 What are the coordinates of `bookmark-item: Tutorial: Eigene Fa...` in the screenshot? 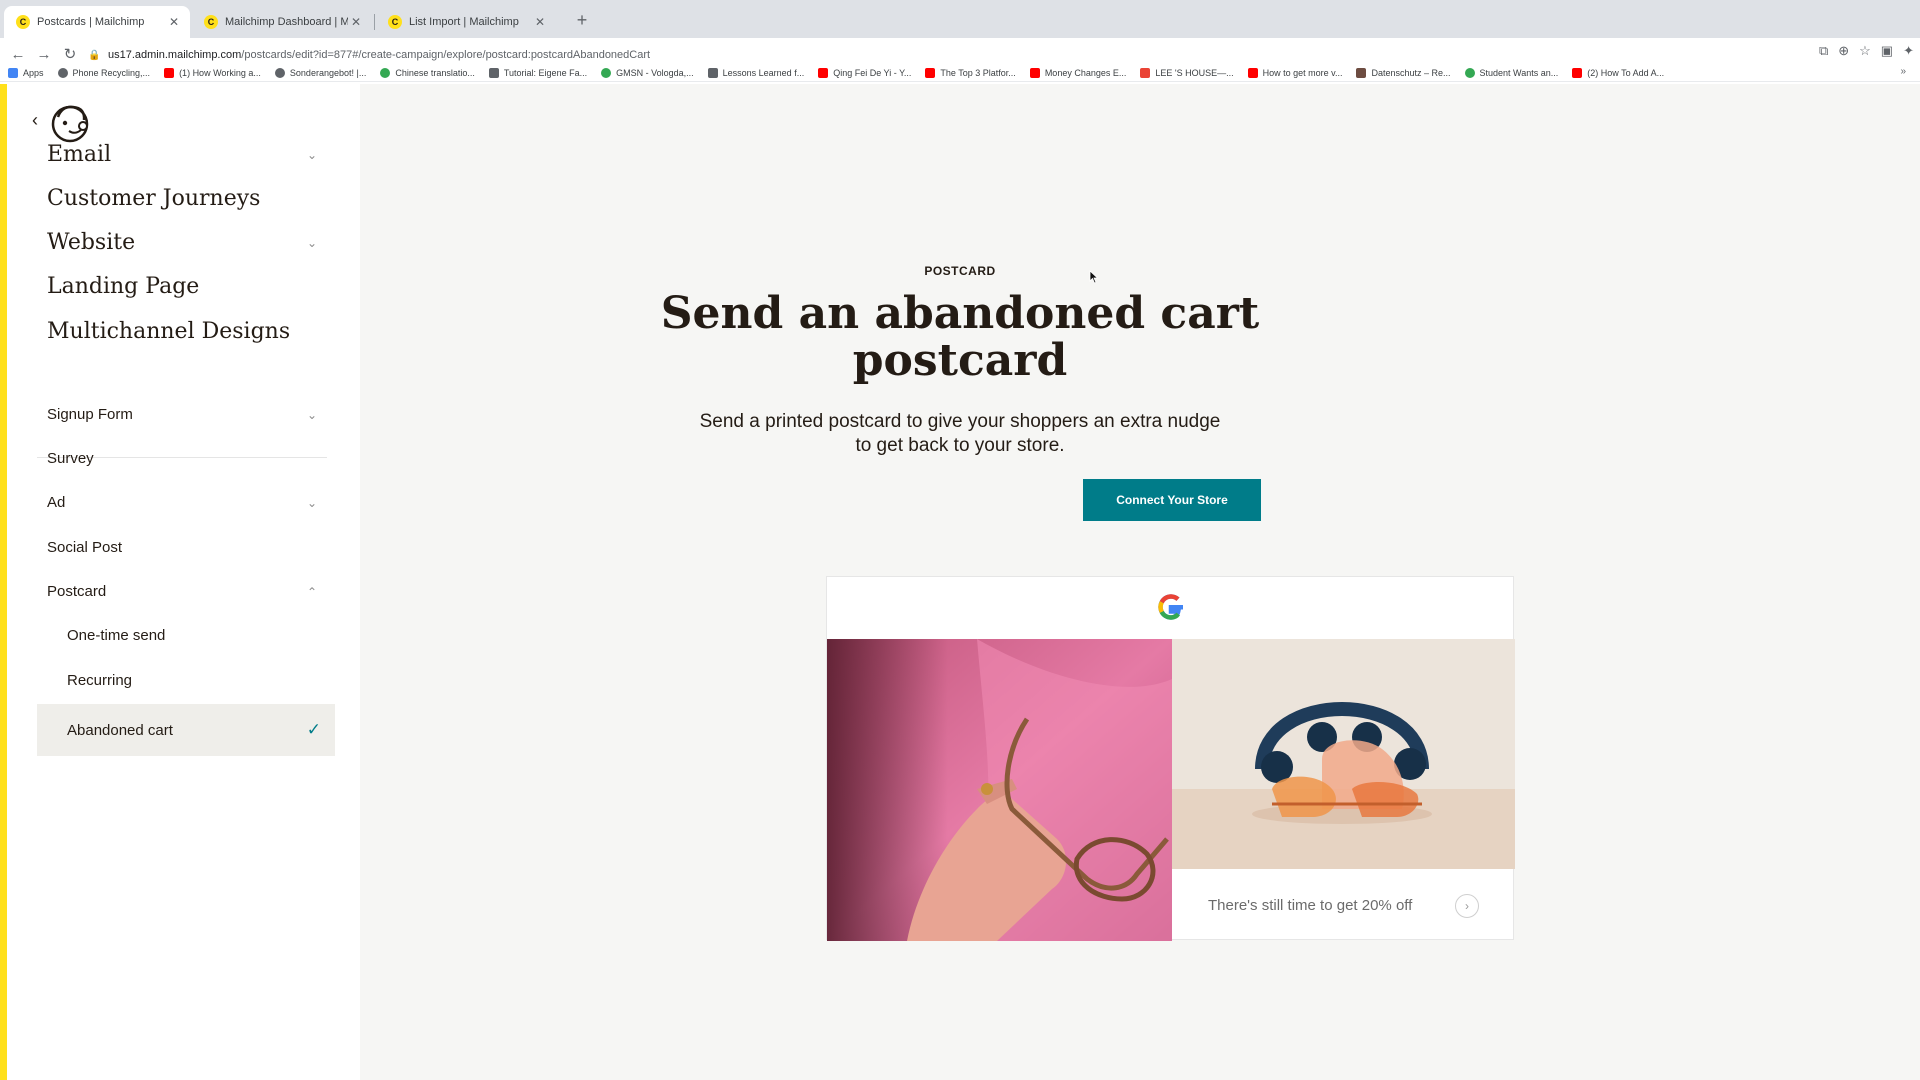 It's located at (537, 72).